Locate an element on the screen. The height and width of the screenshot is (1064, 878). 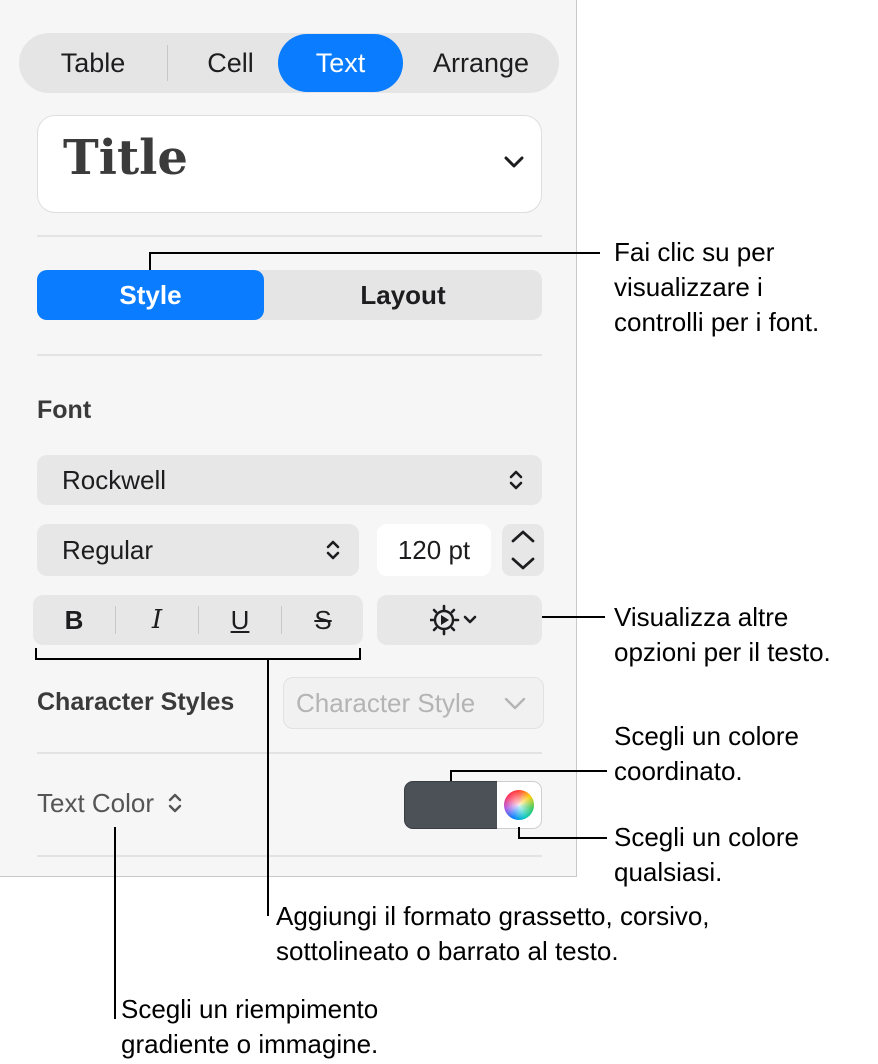
callout-coordinated-color: Scegli un colore coordinato. is located at coordinates (706, 753).